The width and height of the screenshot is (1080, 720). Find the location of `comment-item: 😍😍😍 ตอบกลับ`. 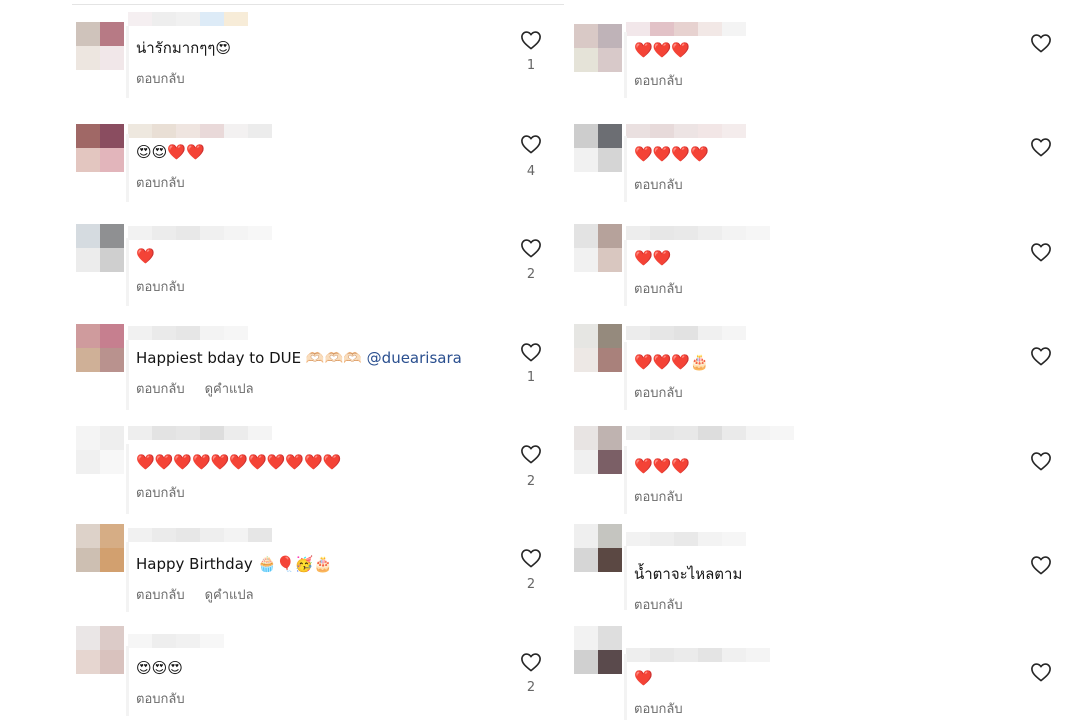

comment-item: 😍😍😍 ตอบกลับ is located at coordinates (315, 672).